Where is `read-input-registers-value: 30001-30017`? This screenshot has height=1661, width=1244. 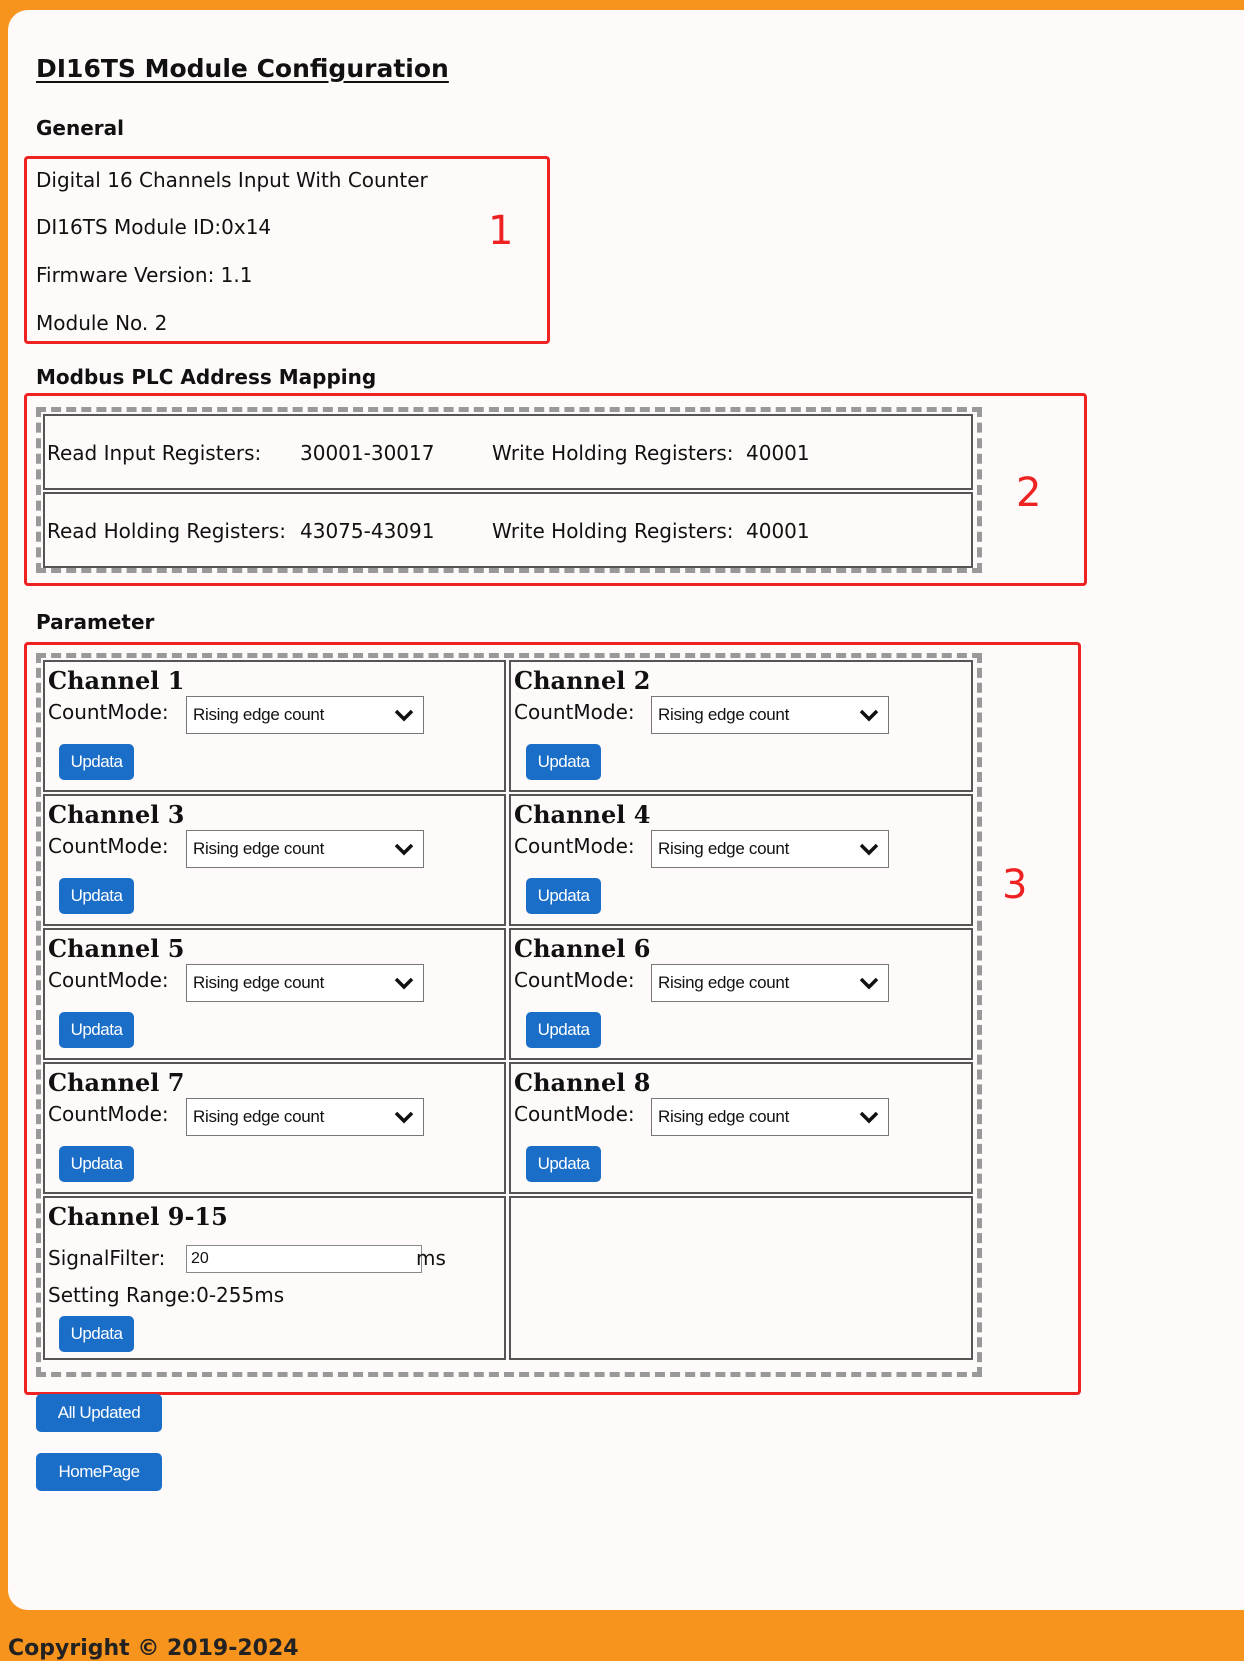 read-input-registers-value: 30001-30017 is located at coordinates (367, 453).